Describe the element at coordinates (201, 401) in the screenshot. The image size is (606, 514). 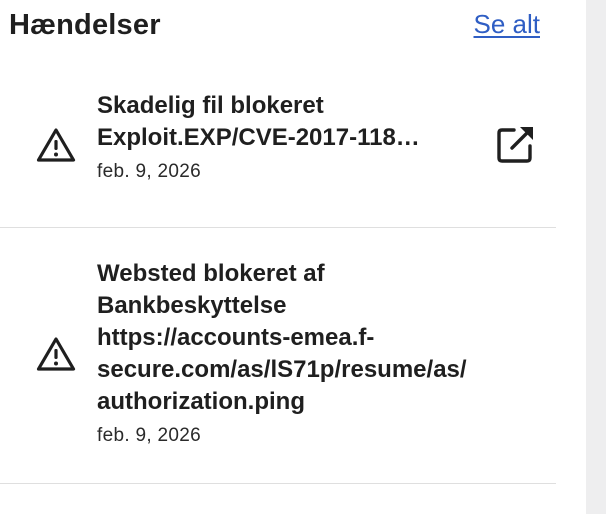
I see `event-url-end: authorization.ping` at that location.